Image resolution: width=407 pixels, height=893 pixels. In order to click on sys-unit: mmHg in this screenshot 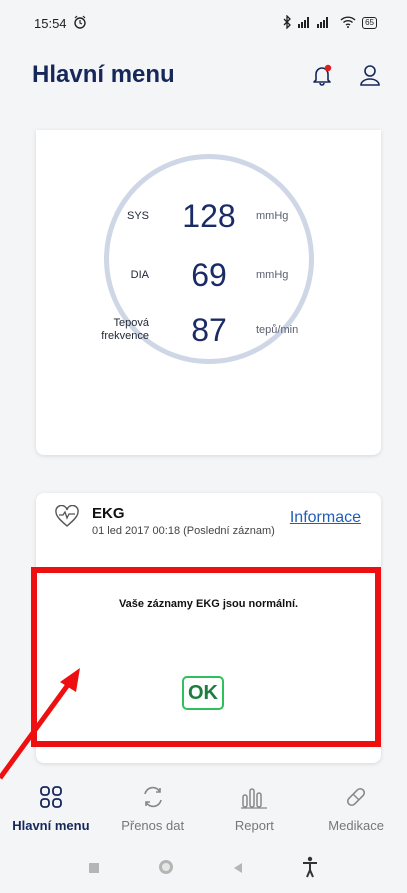, I will do `click(272, 216)`.